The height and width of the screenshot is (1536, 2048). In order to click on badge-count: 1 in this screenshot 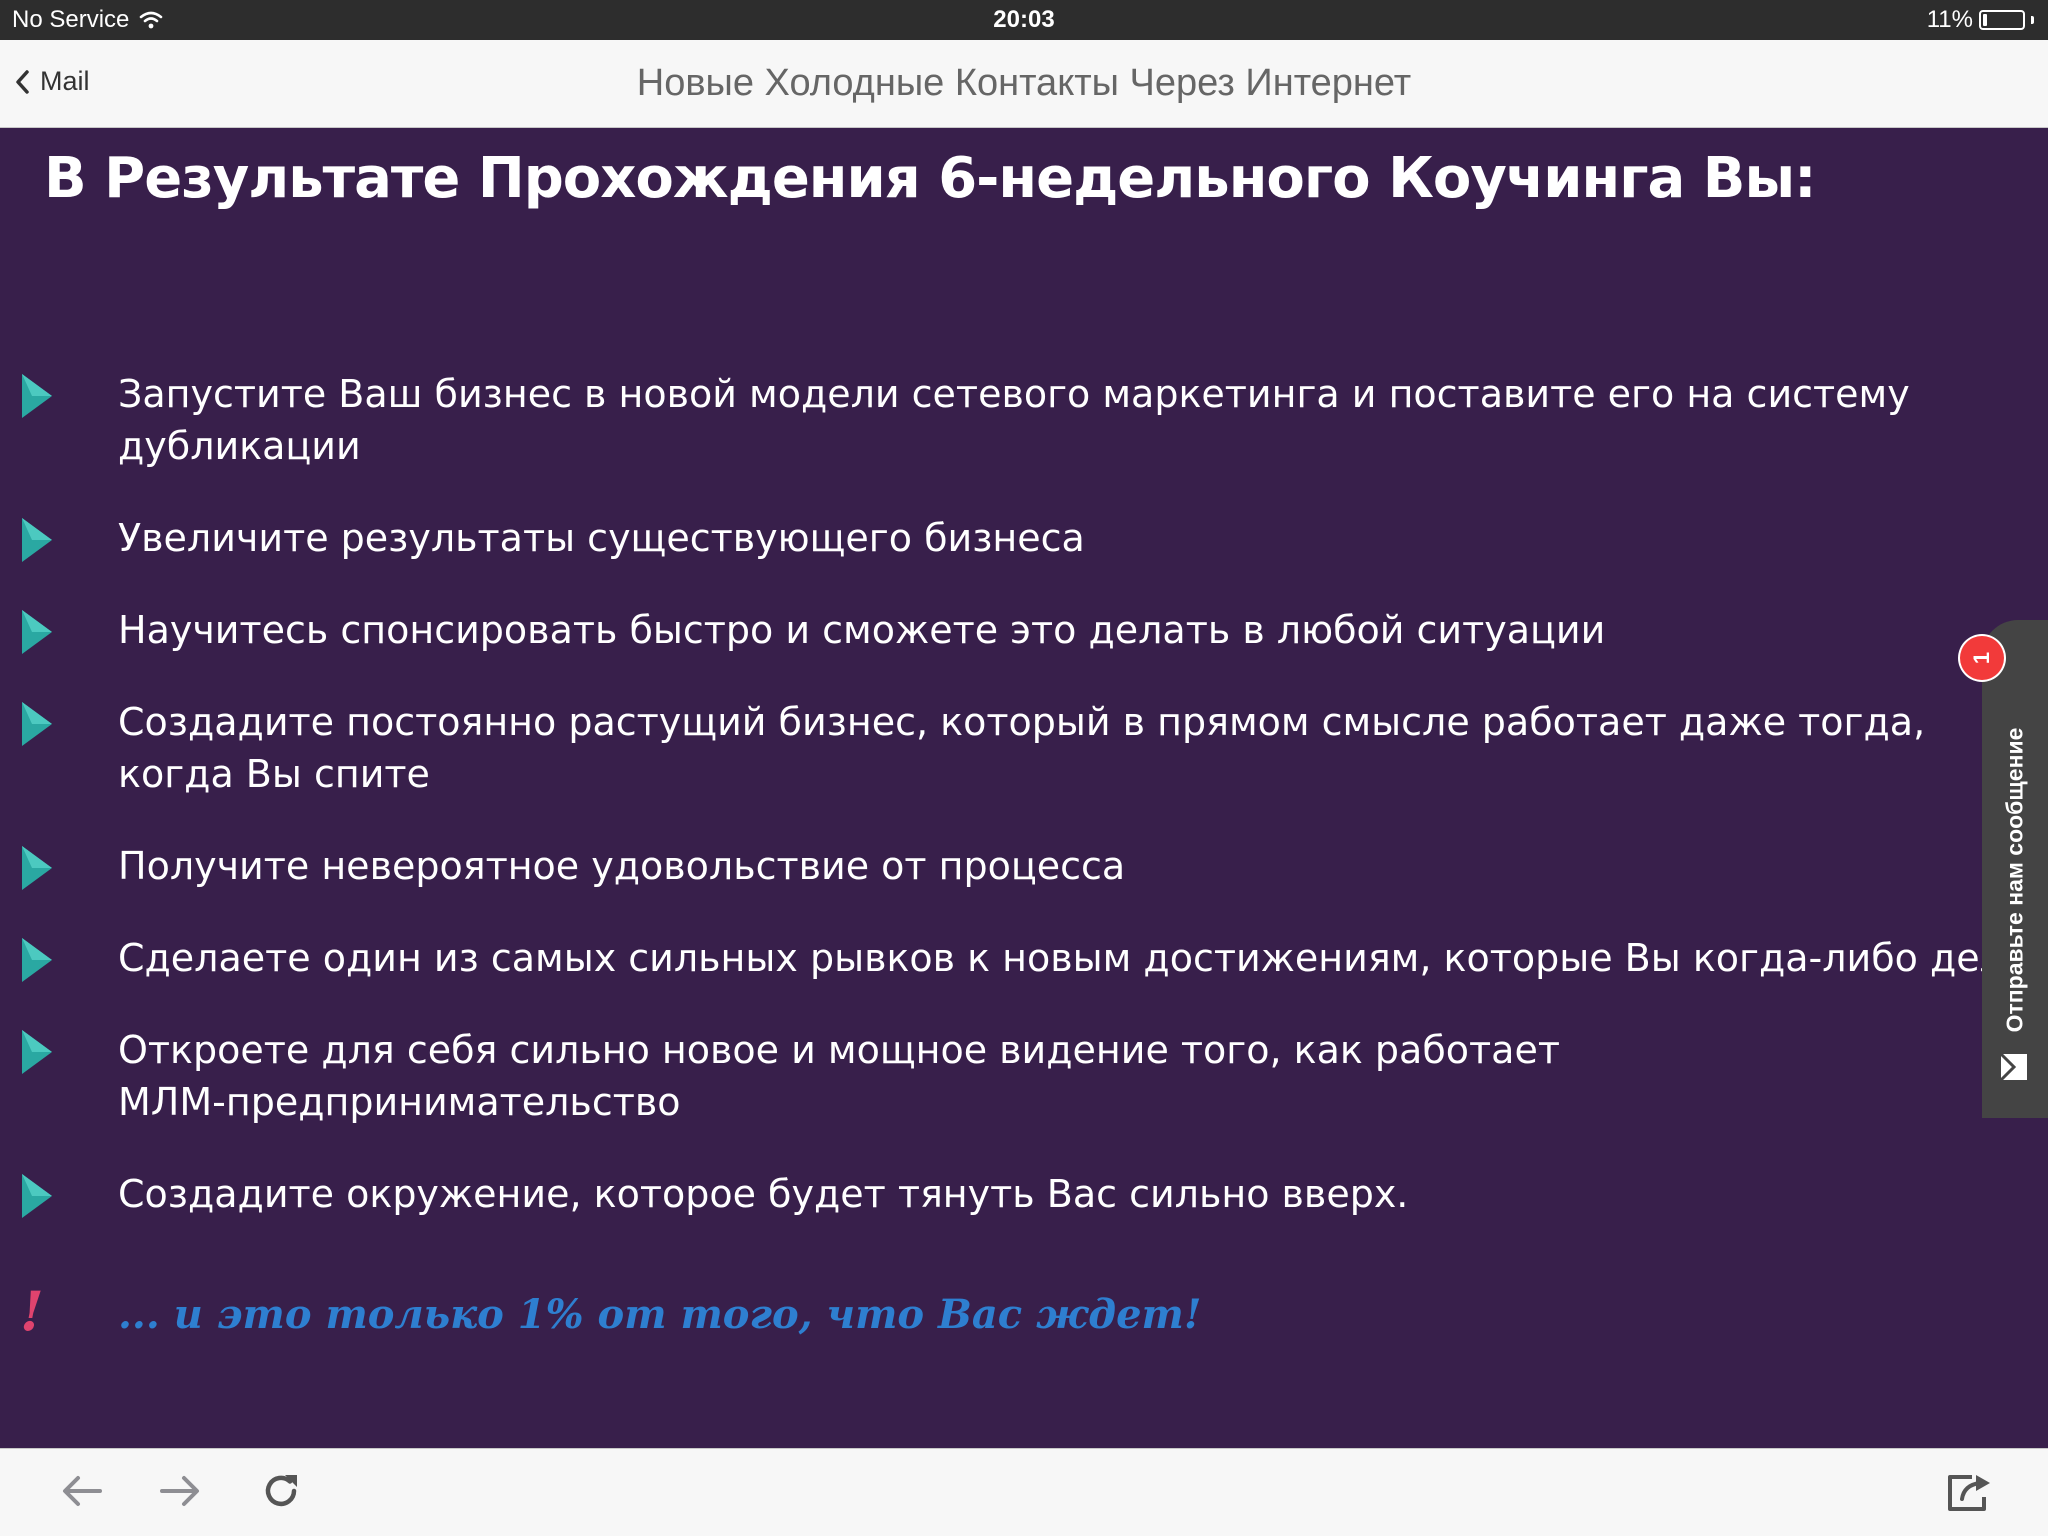, I will do `click(1981, 658)`.